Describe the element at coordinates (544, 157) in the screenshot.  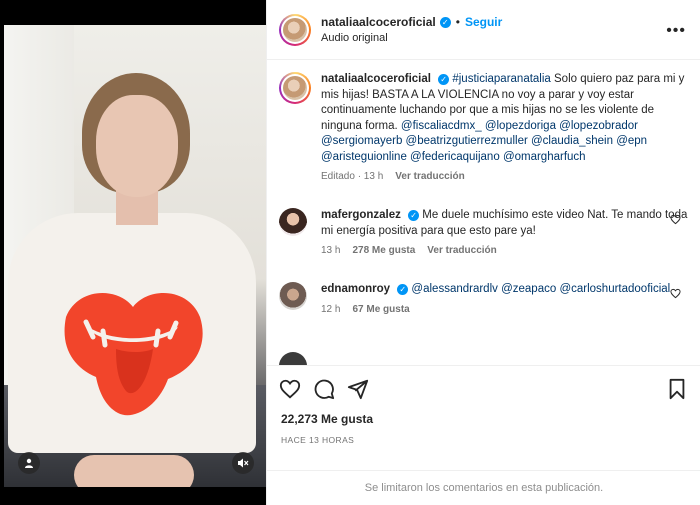
I see `caption-mention-link: @omargharfuch` at that location.